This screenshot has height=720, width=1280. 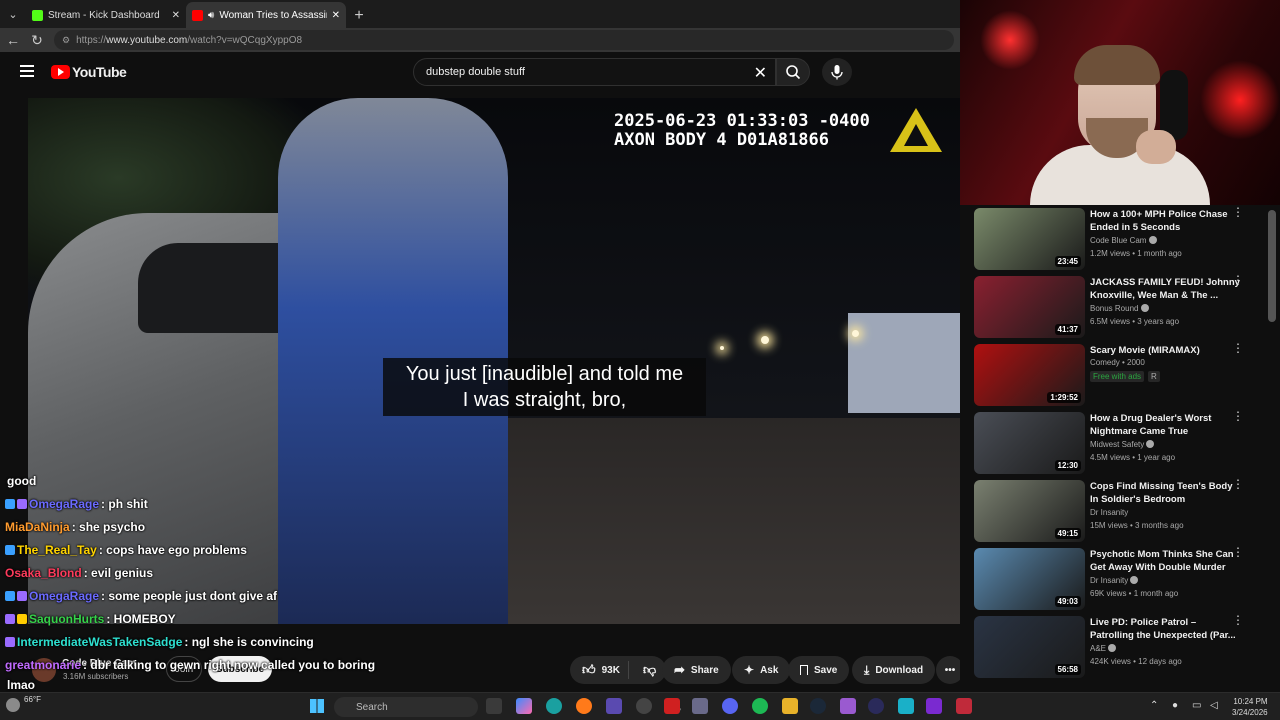 I want to click on youtube-logo: YouTube, so click(x=89, y=72).